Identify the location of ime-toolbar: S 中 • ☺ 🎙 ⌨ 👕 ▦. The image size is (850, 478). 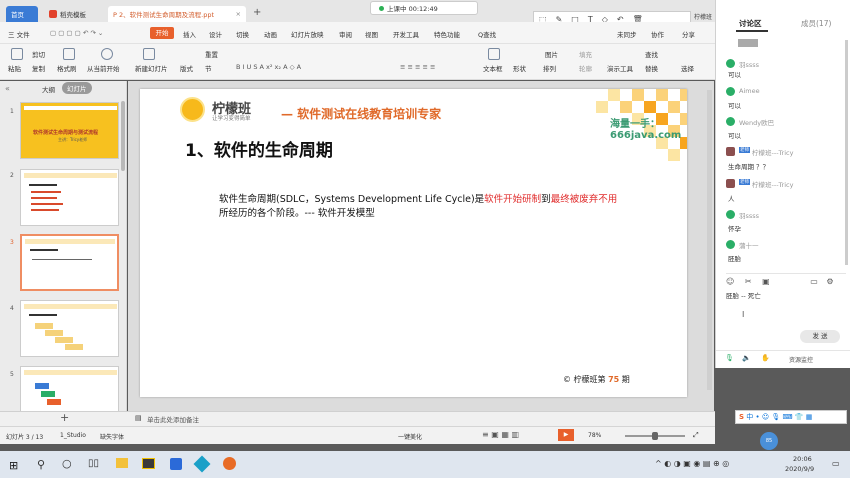
(791, 417).